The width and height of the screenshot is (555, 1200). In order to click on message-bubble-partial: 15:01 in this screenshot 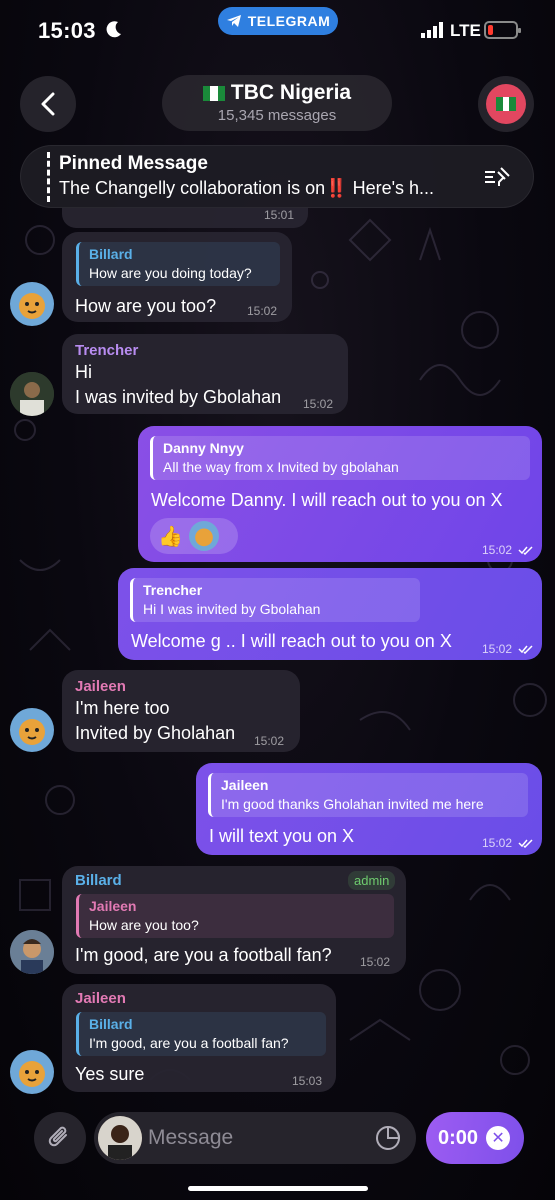, I will do `click(185, 218)`.